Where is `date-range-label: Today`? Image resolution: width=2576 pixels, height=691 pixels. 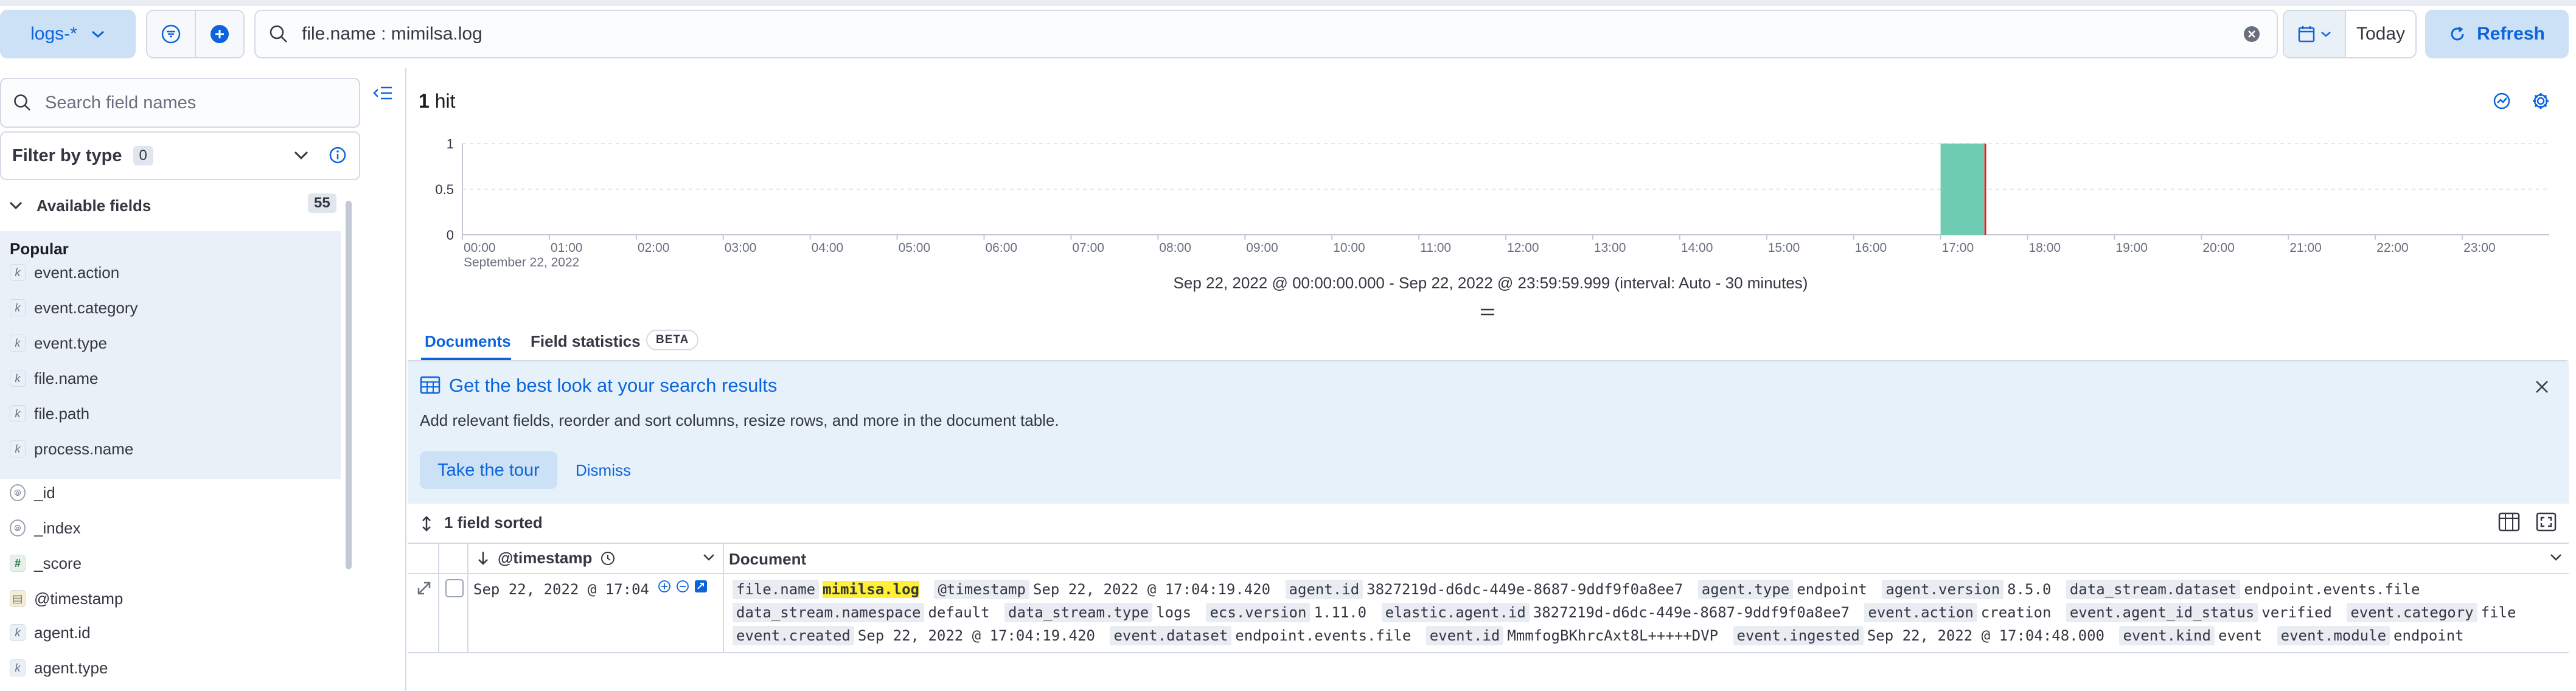 date-range-label: Today is located at coordinates (2380, 34).